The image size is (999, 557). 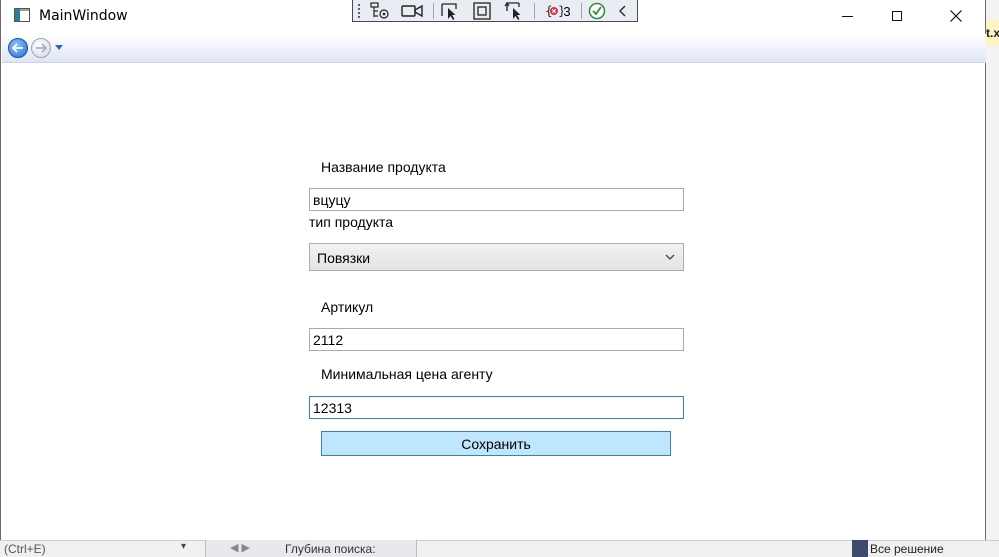 I want to click on binding-errors-button: { } 3, so click(x=558, y=11).